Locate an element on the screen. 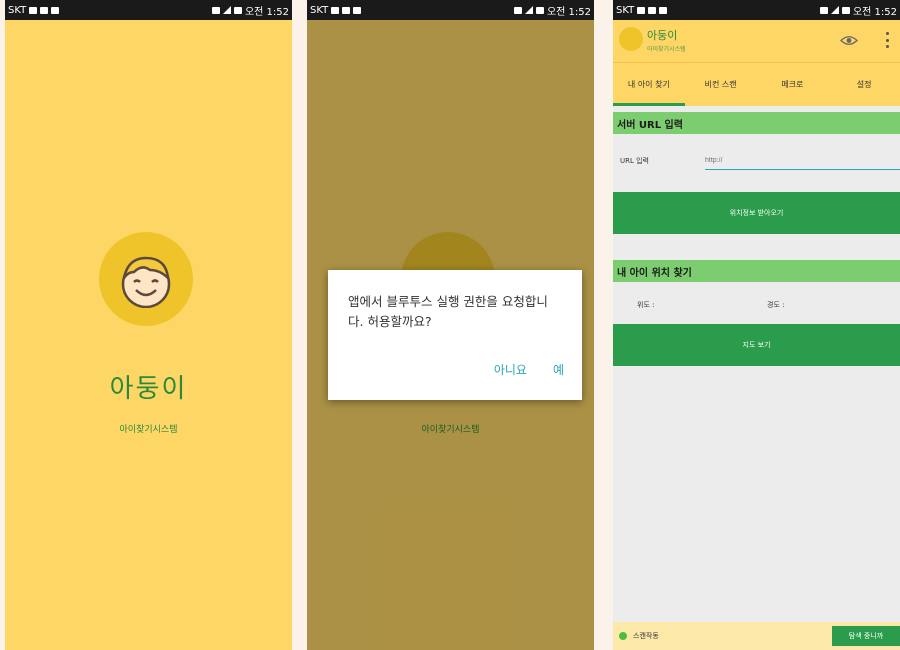 This screenshot has width=900, height=650. url-label: URL 입력 is located at coordinates (634, 161).